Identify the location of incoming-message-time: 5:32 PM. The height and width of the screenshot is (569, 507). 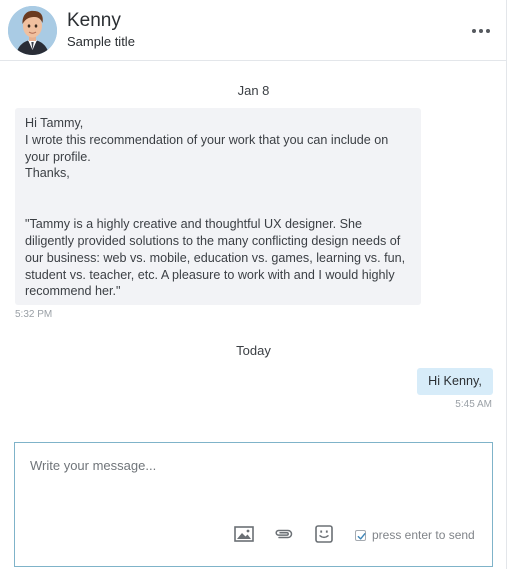
(34, 314).